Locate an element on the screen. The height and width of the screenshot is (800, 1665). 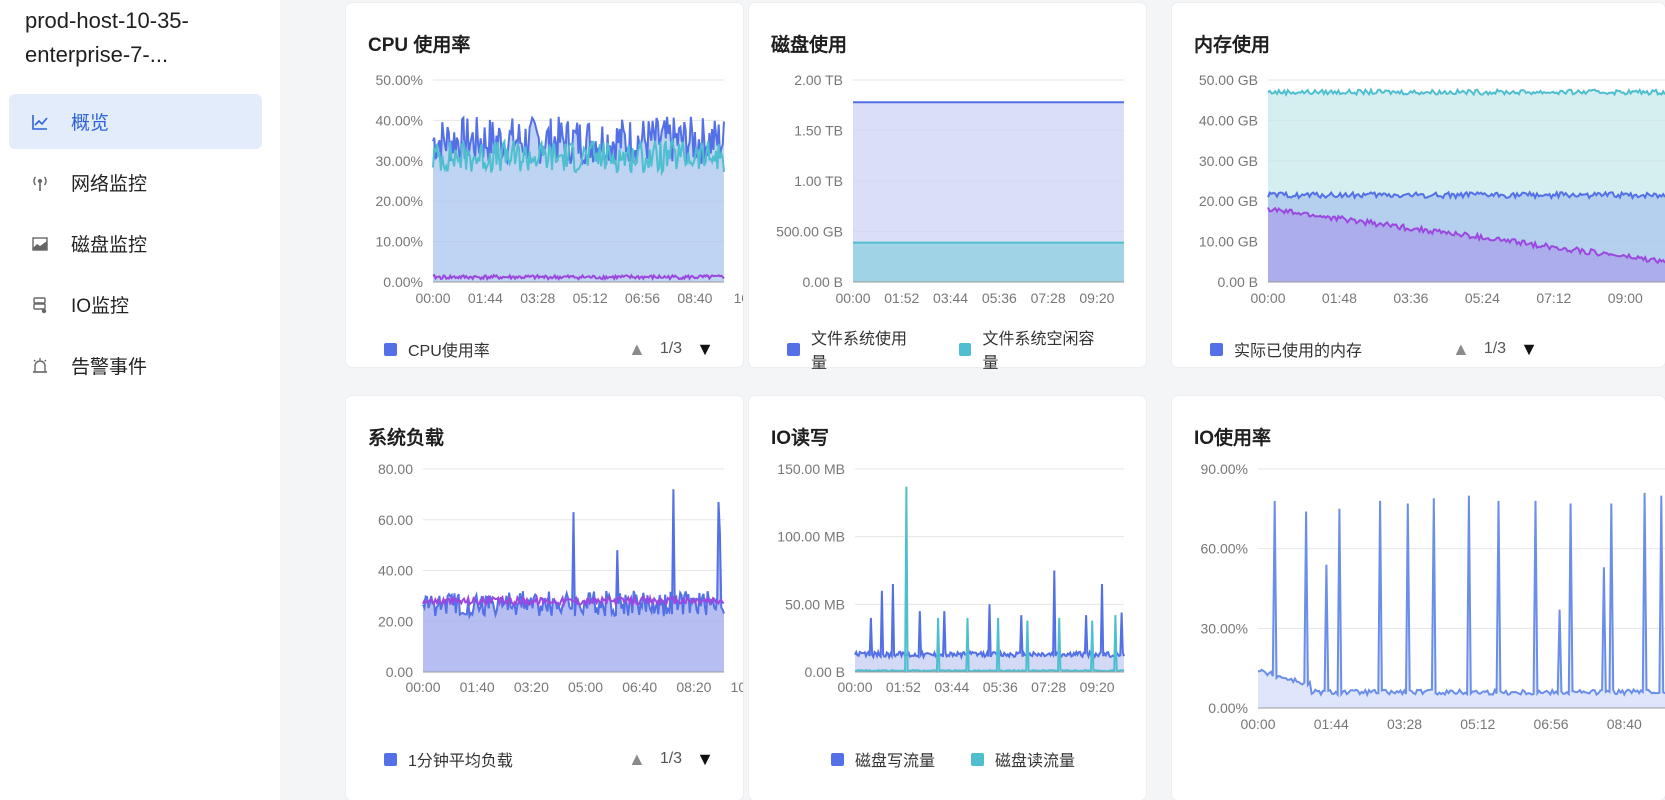
x-tick-label: 01:40 is located at coordinates (477, 687).